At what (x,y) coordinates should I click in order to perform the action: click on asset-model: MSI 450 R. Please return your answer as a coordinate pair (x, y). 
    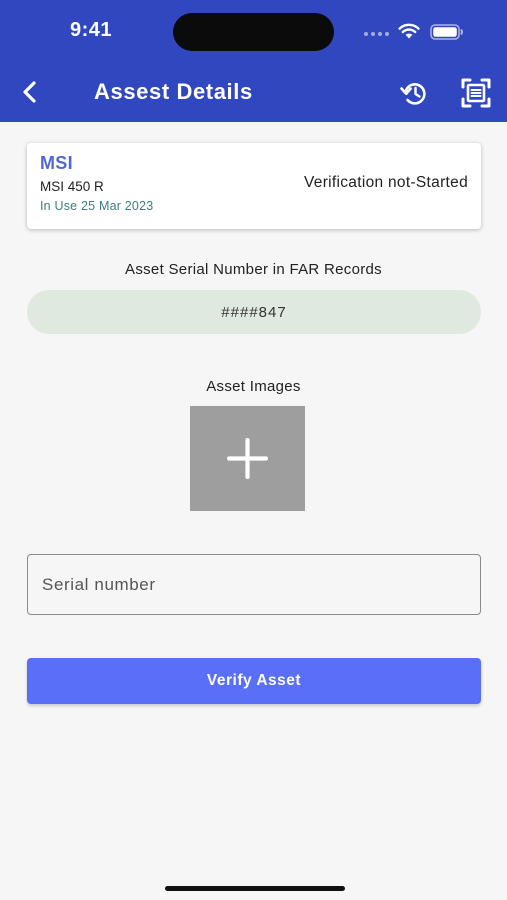
    Looking at the image, I should click on (72, 186).